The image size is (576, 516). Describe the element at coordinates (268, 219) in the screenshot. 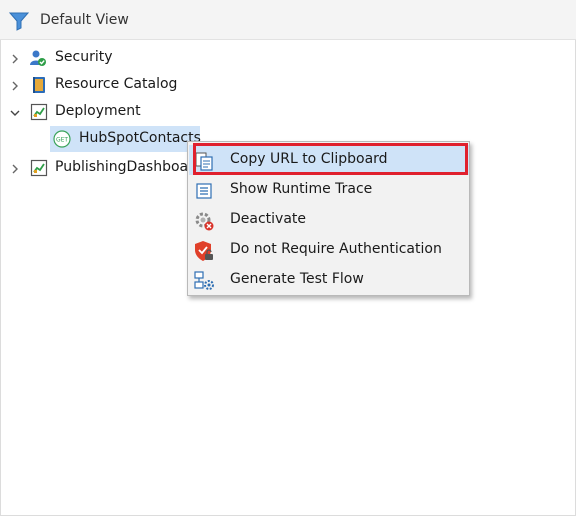

I see `menu-item-label: Deactivate` at that location.